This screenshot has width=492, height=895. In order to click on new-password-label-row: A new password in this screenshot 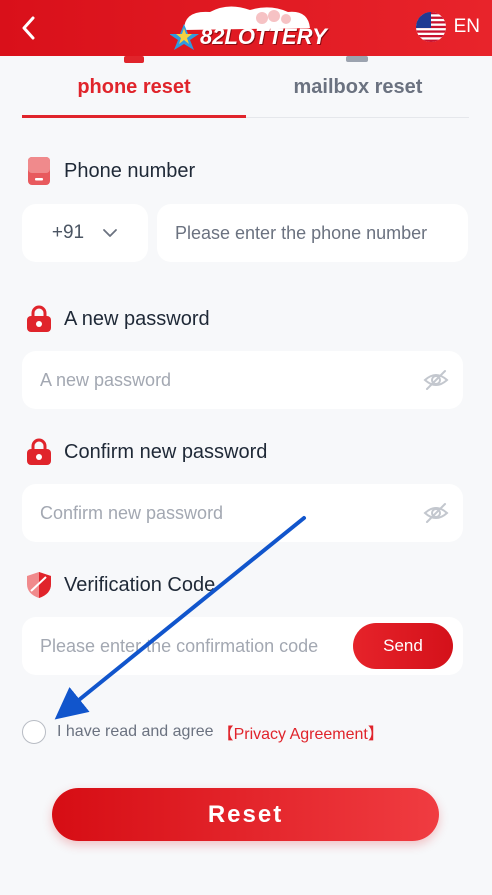, I will do `click(118, 319)`.